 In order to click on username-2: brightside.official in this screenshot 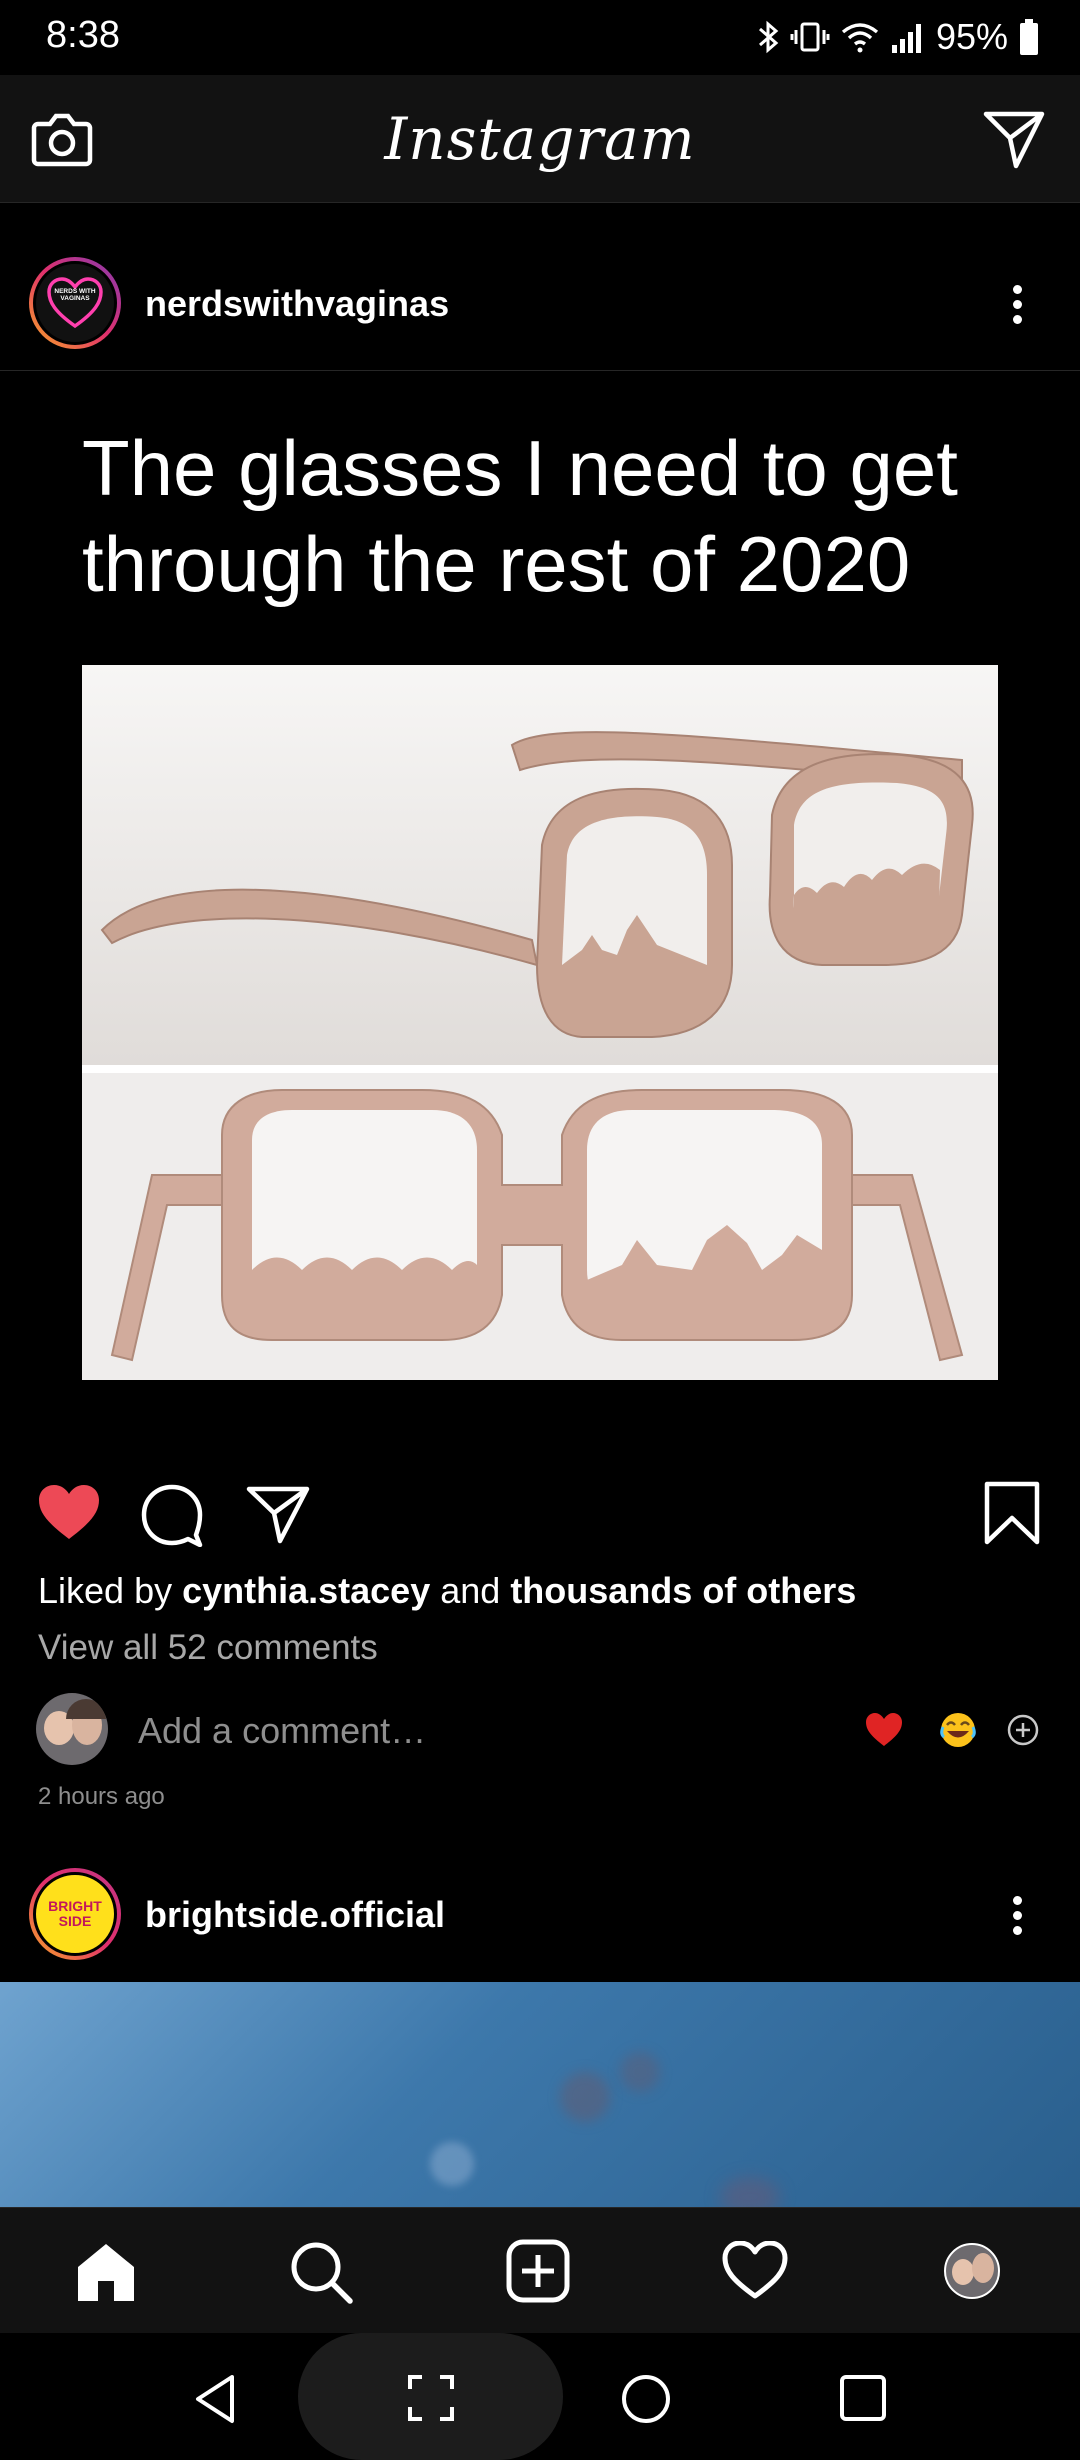, I will do `click(295, 1915)`.